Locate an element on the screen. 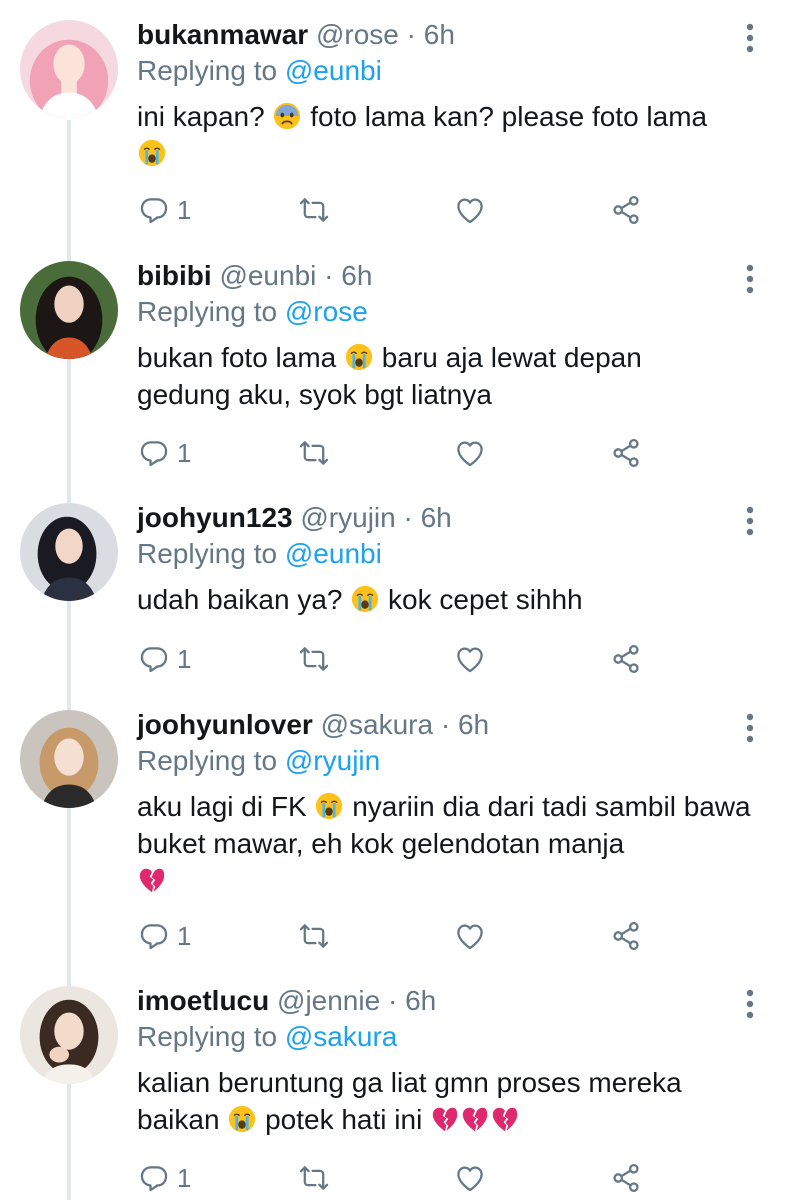 Image resolution: width=802 pixels, height=1200 pixels. tweet-text-part: foto lama kan? please foto lama is located at coordinates (505, 116).